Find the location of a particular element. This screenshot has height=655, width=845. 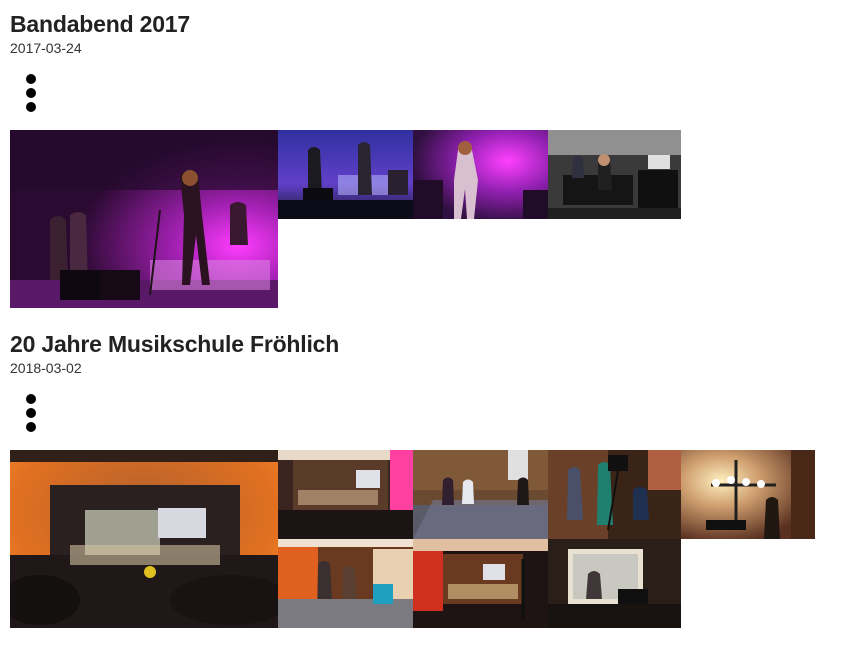

album-header: Bandabend 2017 2017-03-24 is located at coordinates (100, 33).